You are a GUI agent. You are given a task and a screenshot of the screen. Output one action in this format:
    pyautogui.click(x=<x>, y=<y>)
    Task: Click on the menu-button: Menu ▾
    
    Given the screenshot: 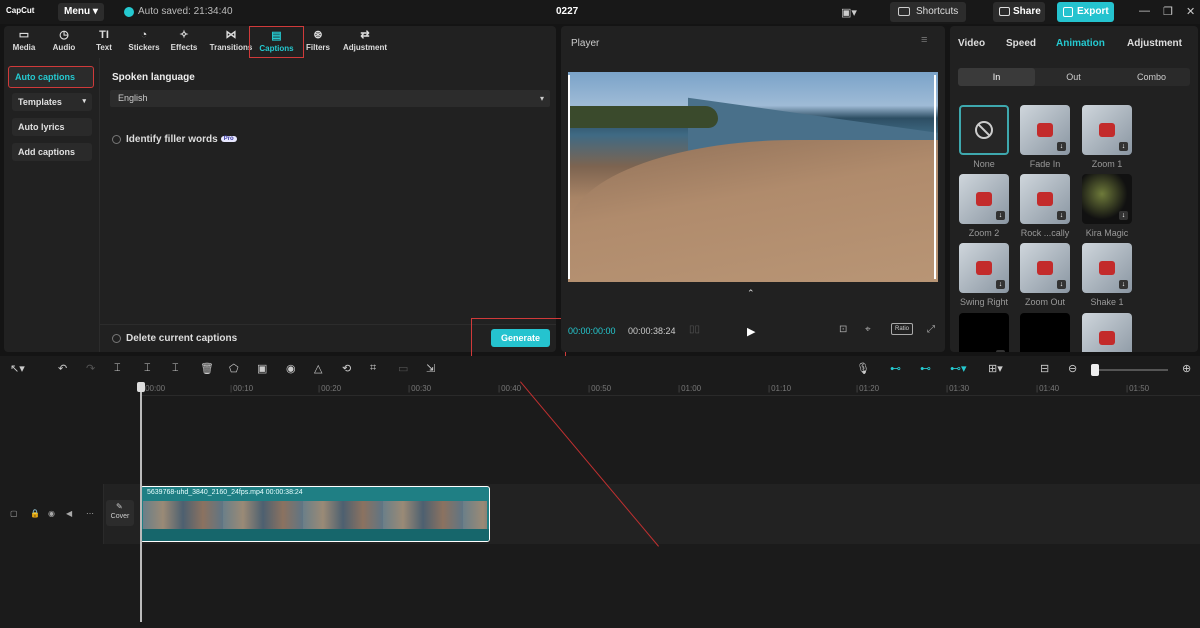 What is the action you would take?
    pyautogui.click(x=81, y=12)
    